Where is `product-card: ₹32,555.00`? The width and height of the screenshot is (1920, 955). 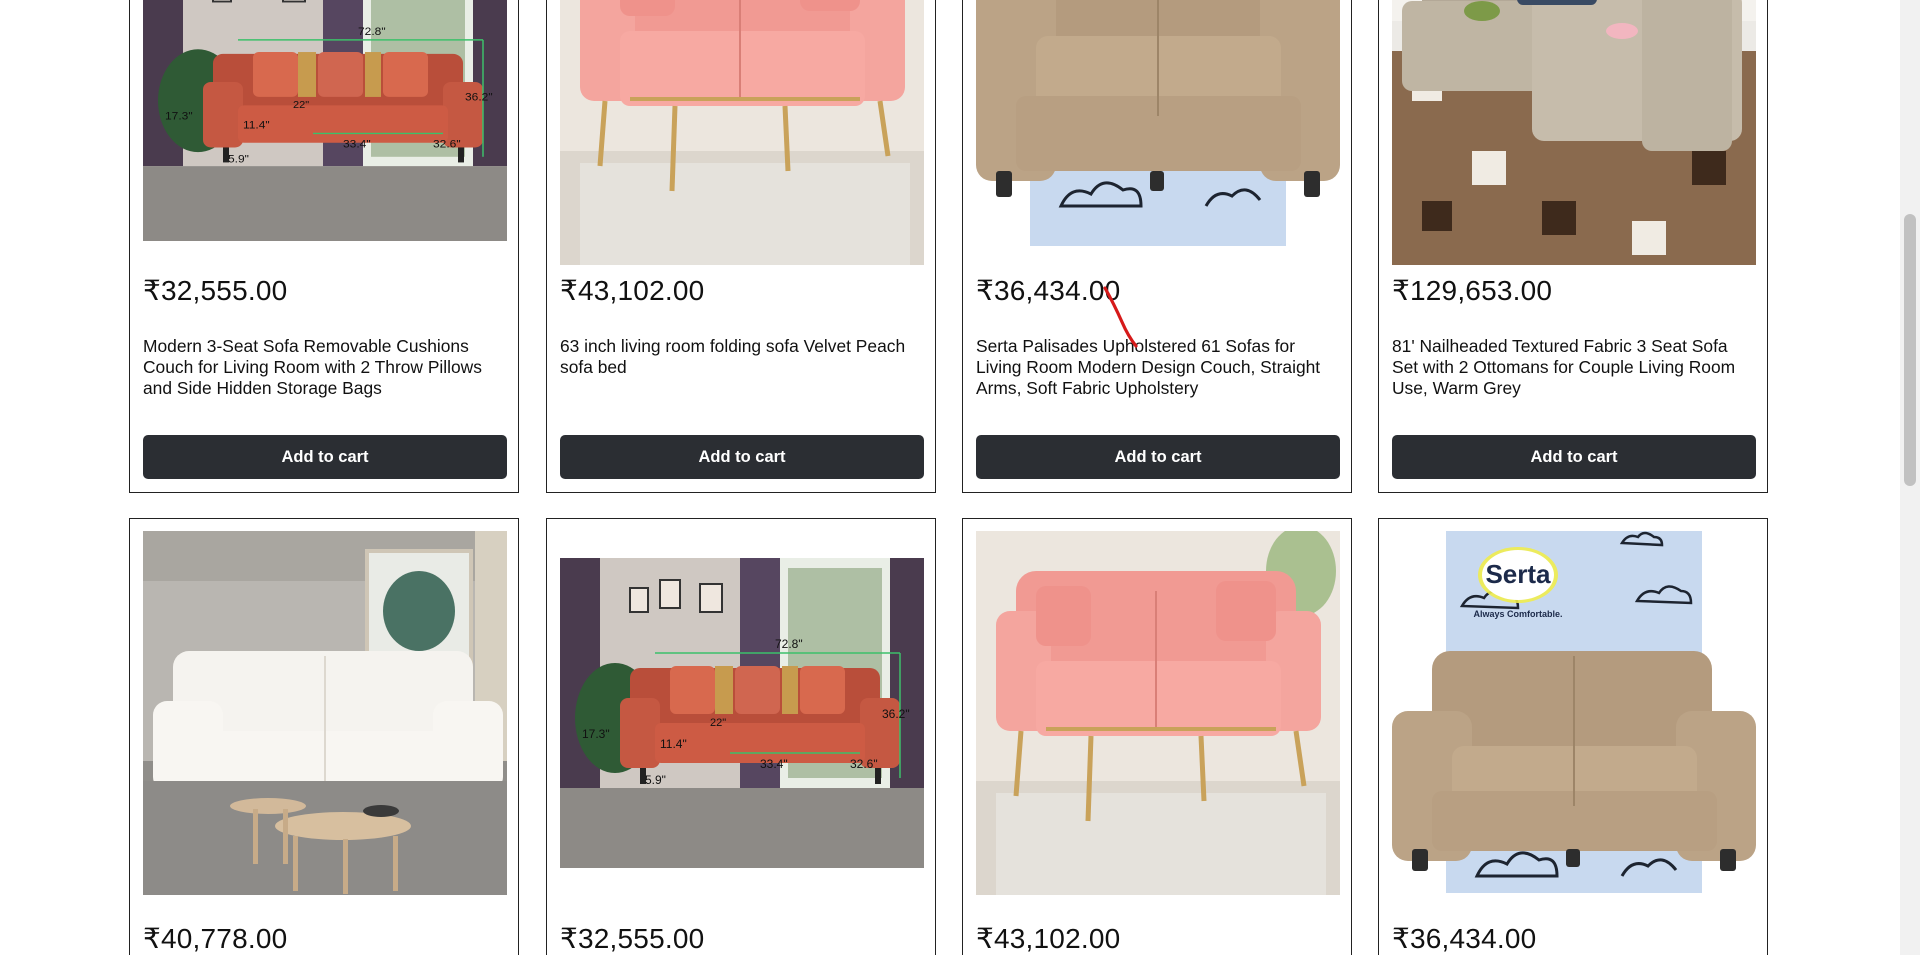
product-card: ₹32,555.00 is located at coordinates (741, 736).